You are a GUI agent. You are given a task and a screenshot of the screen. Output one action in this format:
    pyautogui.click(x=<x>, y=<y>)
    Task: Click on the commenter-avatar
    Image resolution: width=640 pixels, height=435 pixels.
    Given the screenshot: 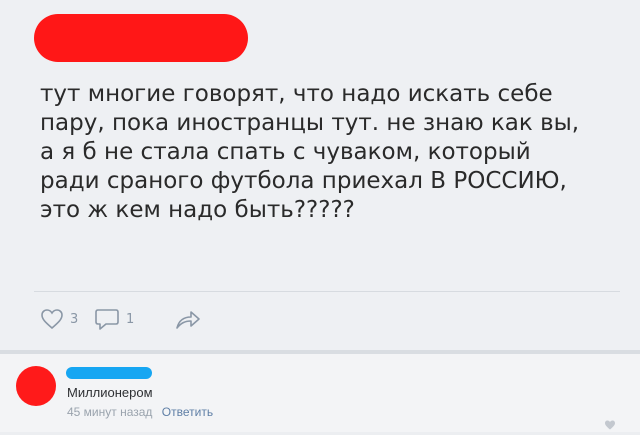 What is the action you would take?
    pyautogui.click(x=36, y=386)
    